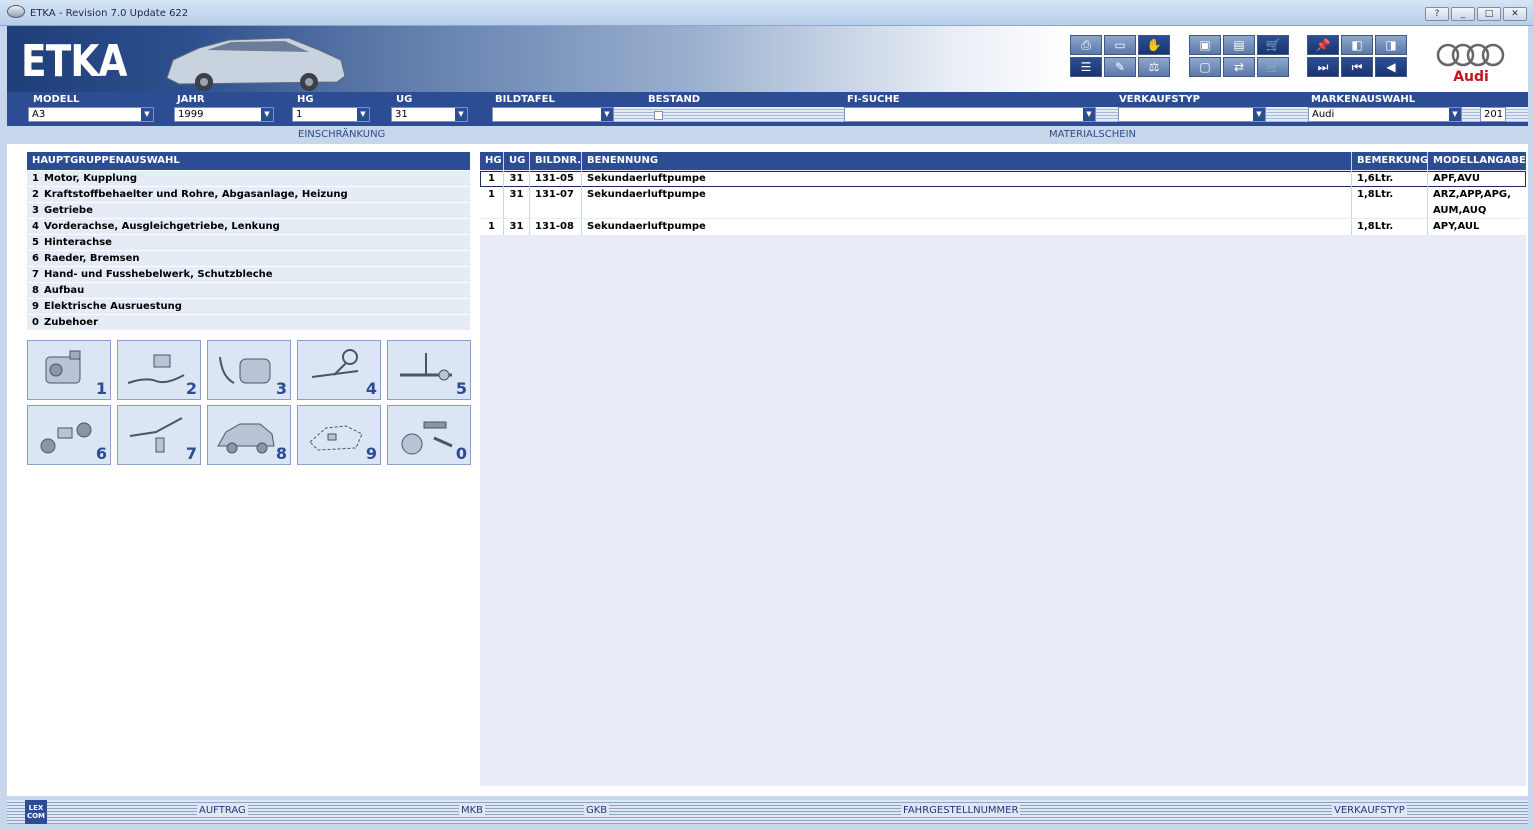 This screenshot has height=830, width=1533. I want to click on list-item: 1 Motor, Kupplung, so click(248, 179).